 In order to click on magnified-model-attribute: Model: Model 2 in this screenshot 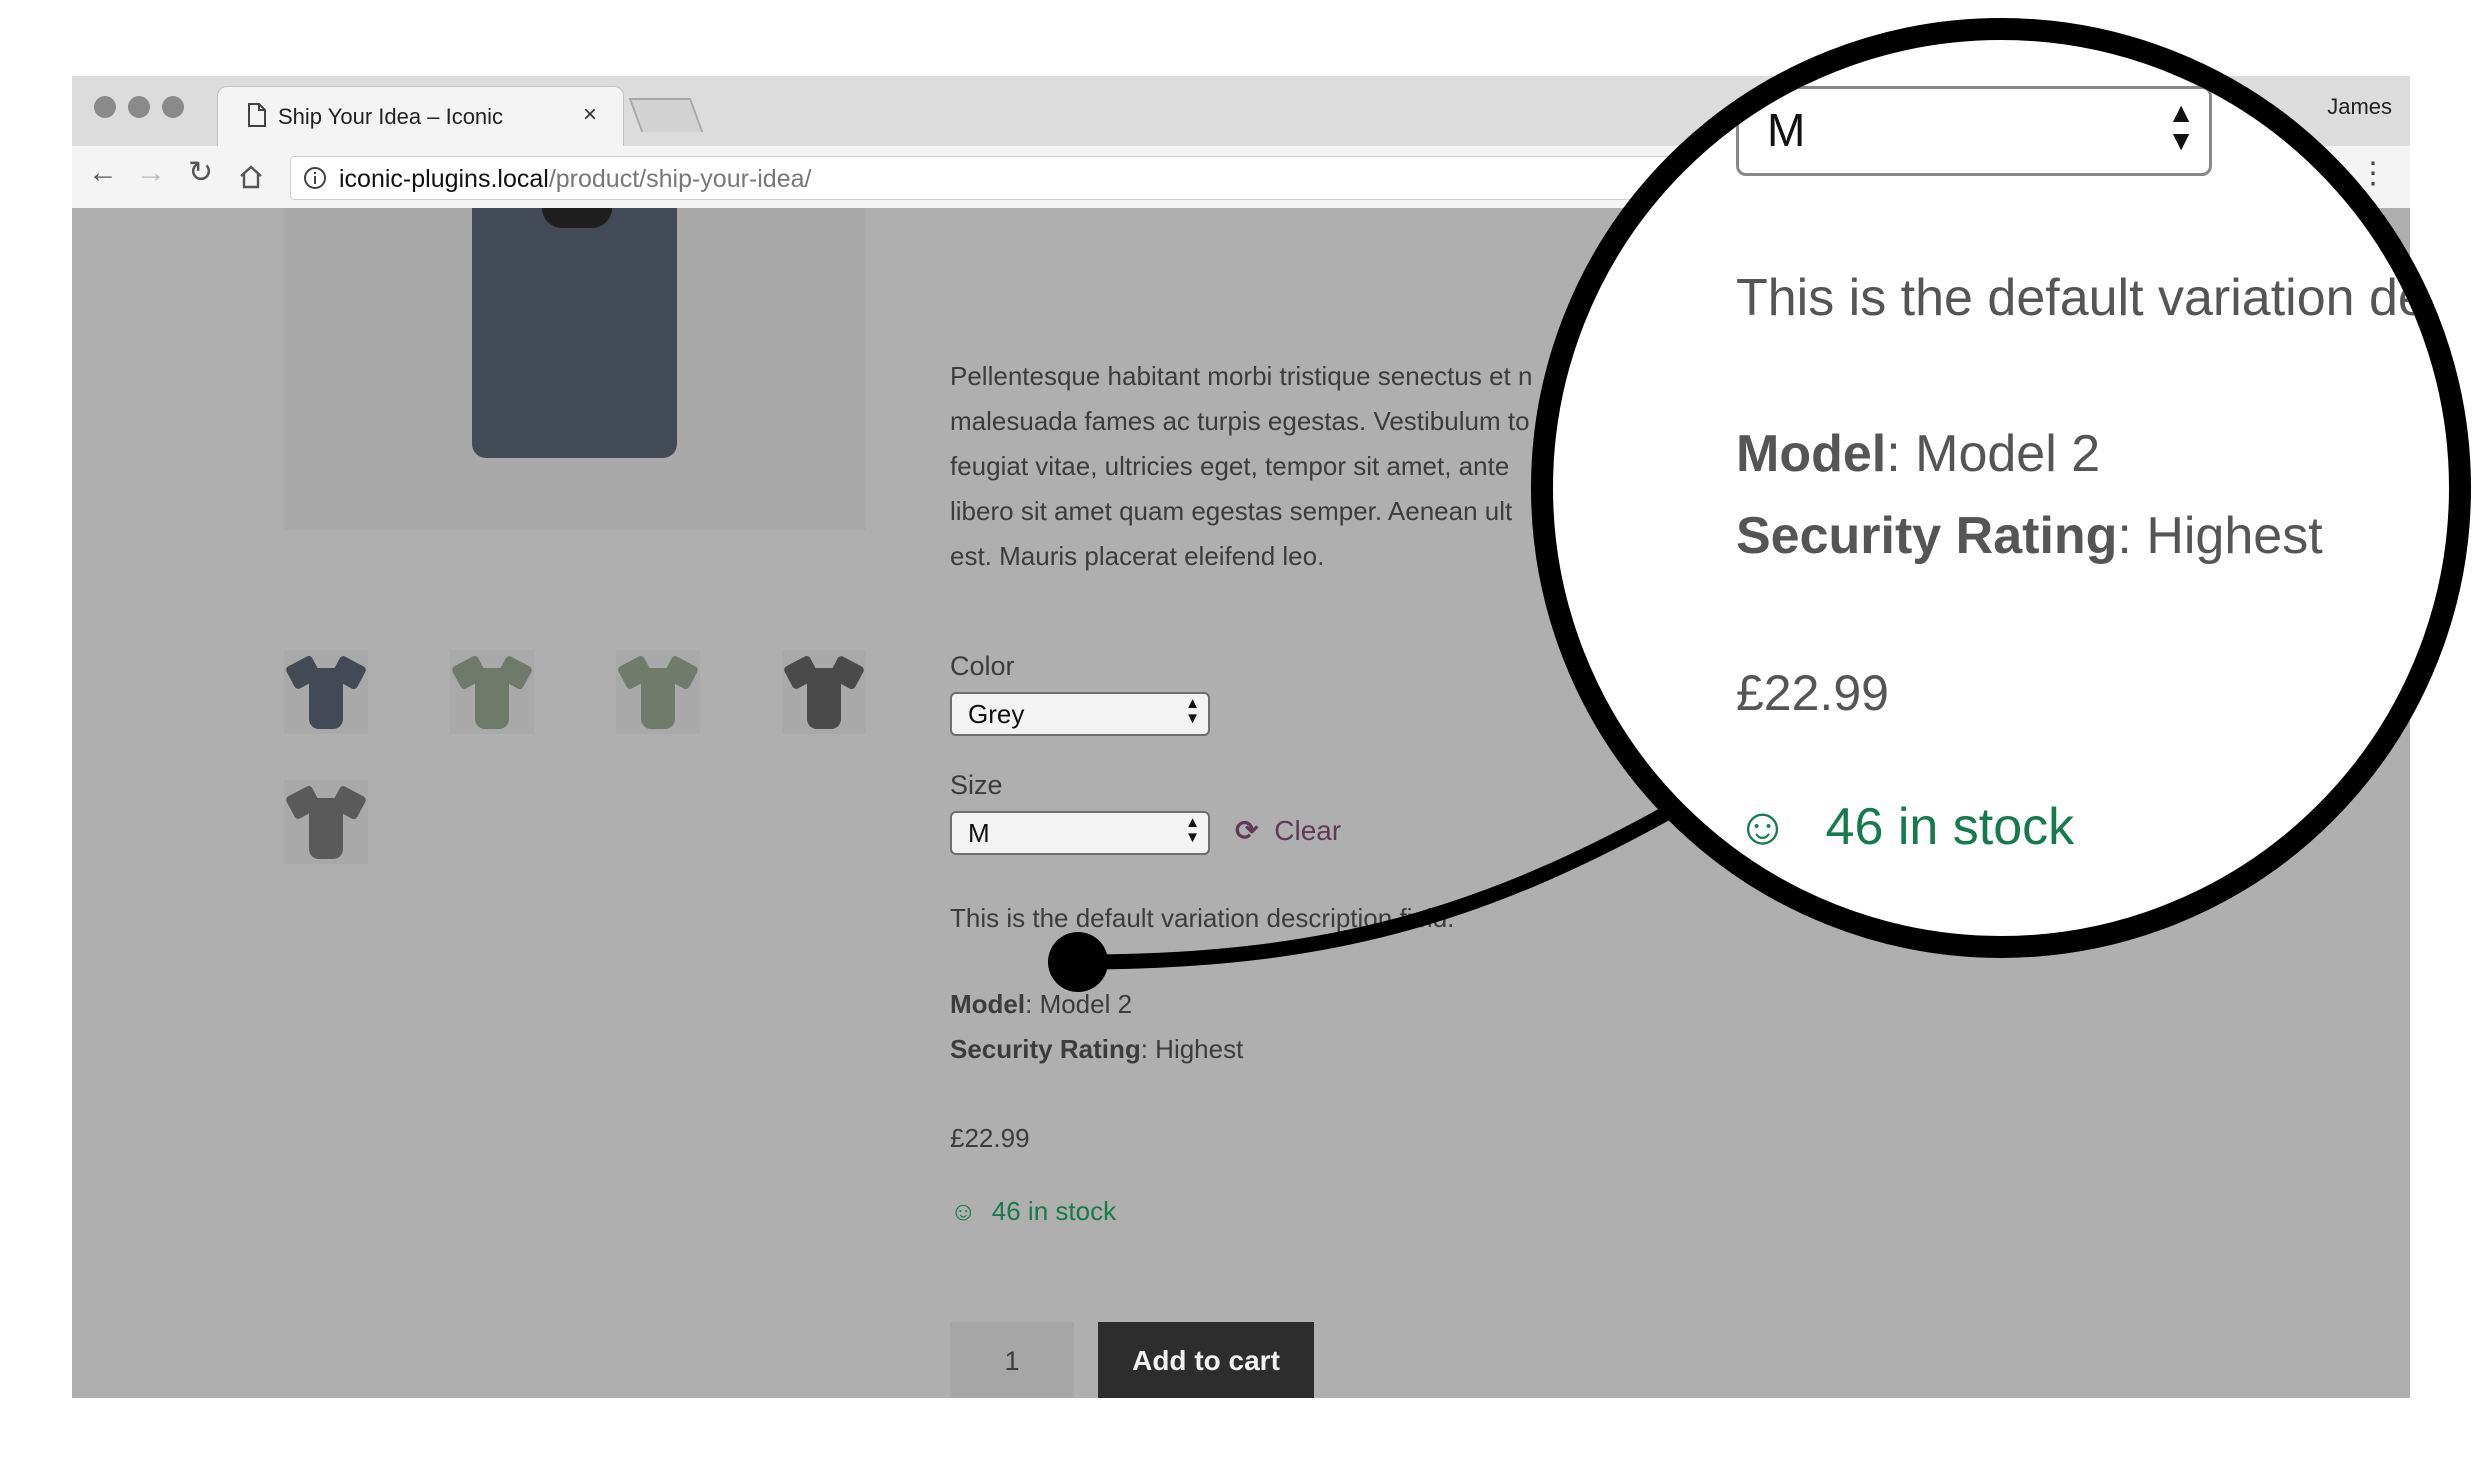, I will do `click(1918, 454)`.